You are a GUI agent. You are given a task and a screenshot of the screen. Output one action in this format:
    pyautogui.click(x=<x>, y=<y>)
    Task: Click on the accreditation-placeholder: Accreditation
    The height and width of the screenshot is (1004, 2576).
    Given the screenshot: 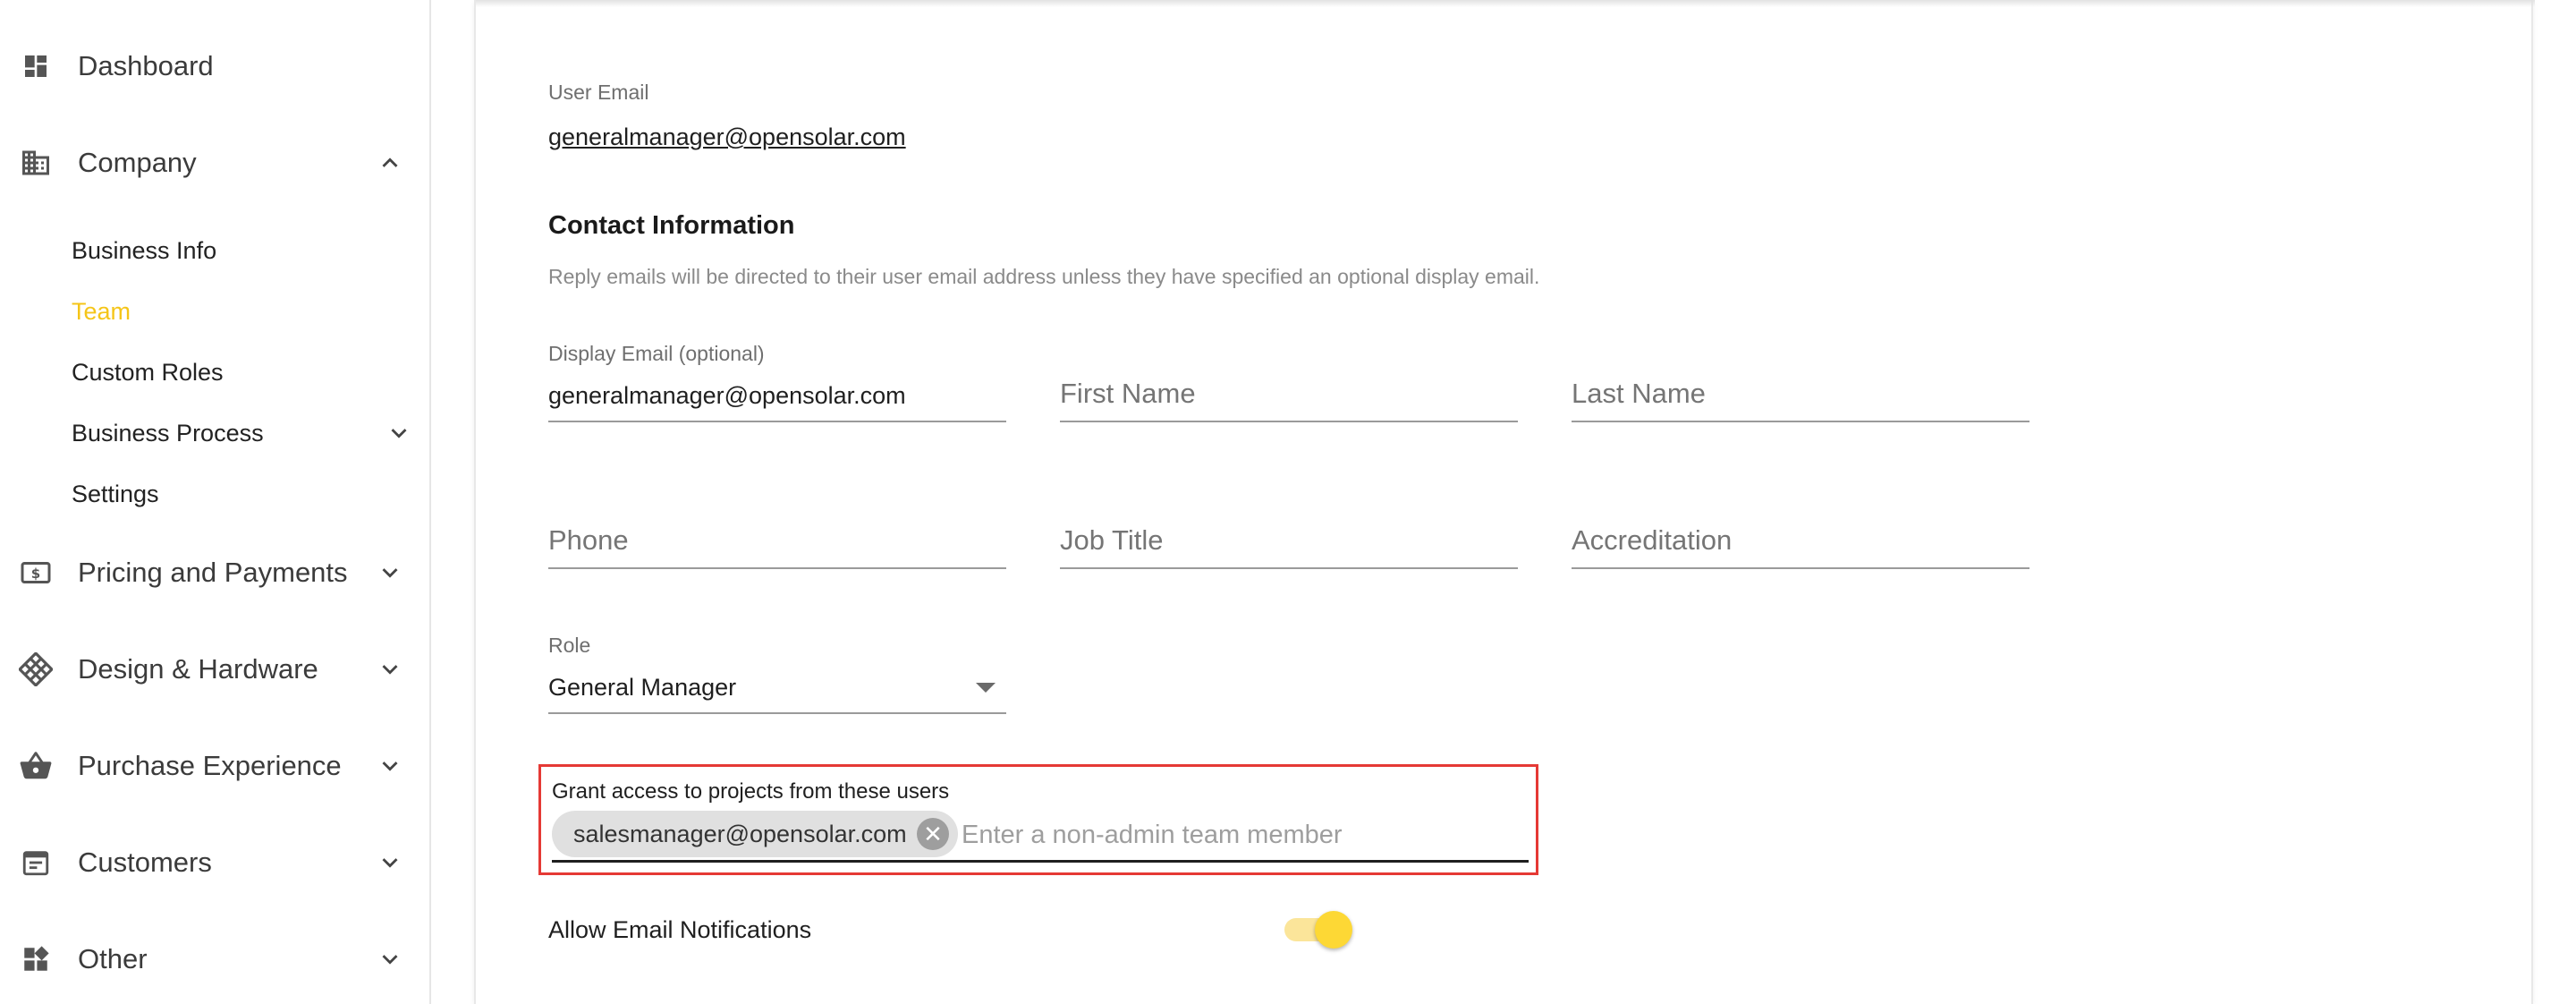 What is the action you would take?
    pyautogui.click(x=1652, y=540)
    